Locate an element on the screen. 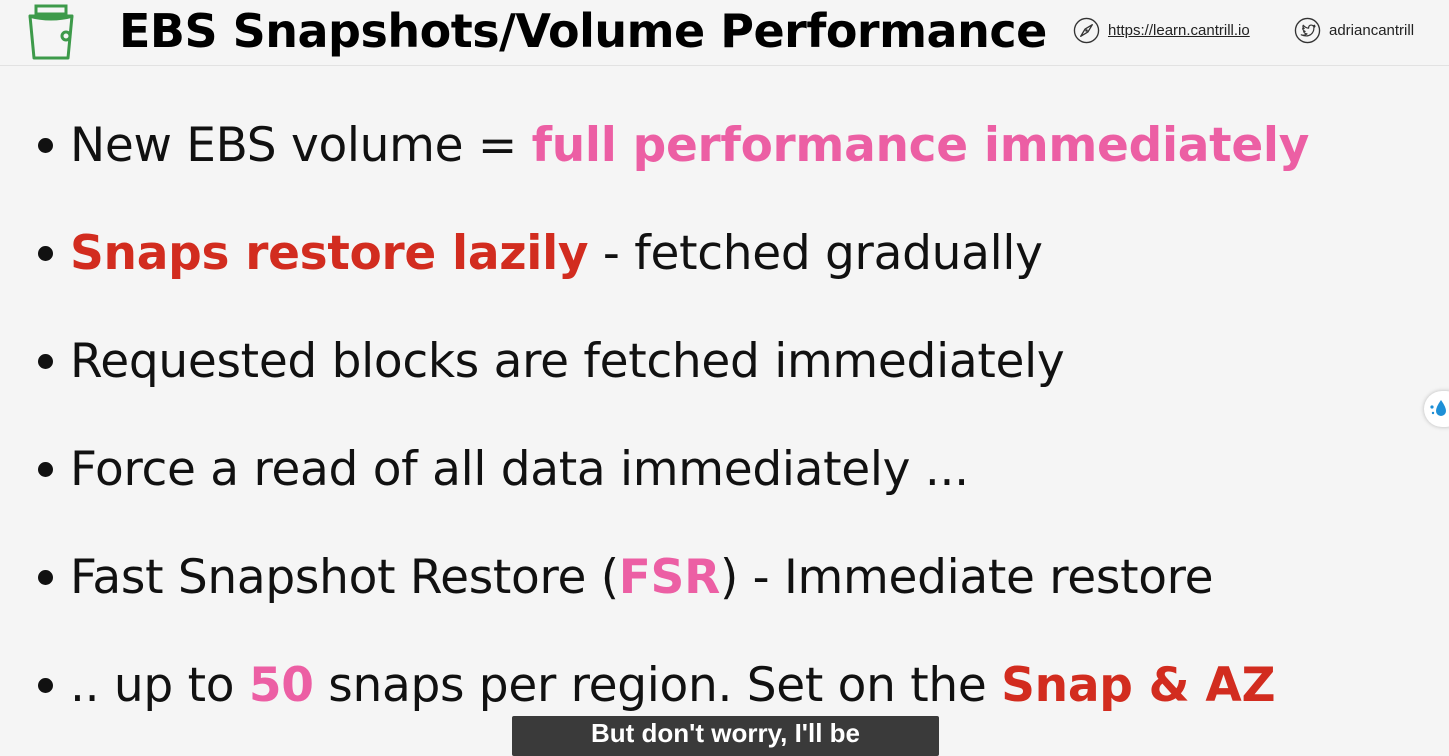  subtitle-caption: But don't worry, I'll be is located at coordinates (725, 736).